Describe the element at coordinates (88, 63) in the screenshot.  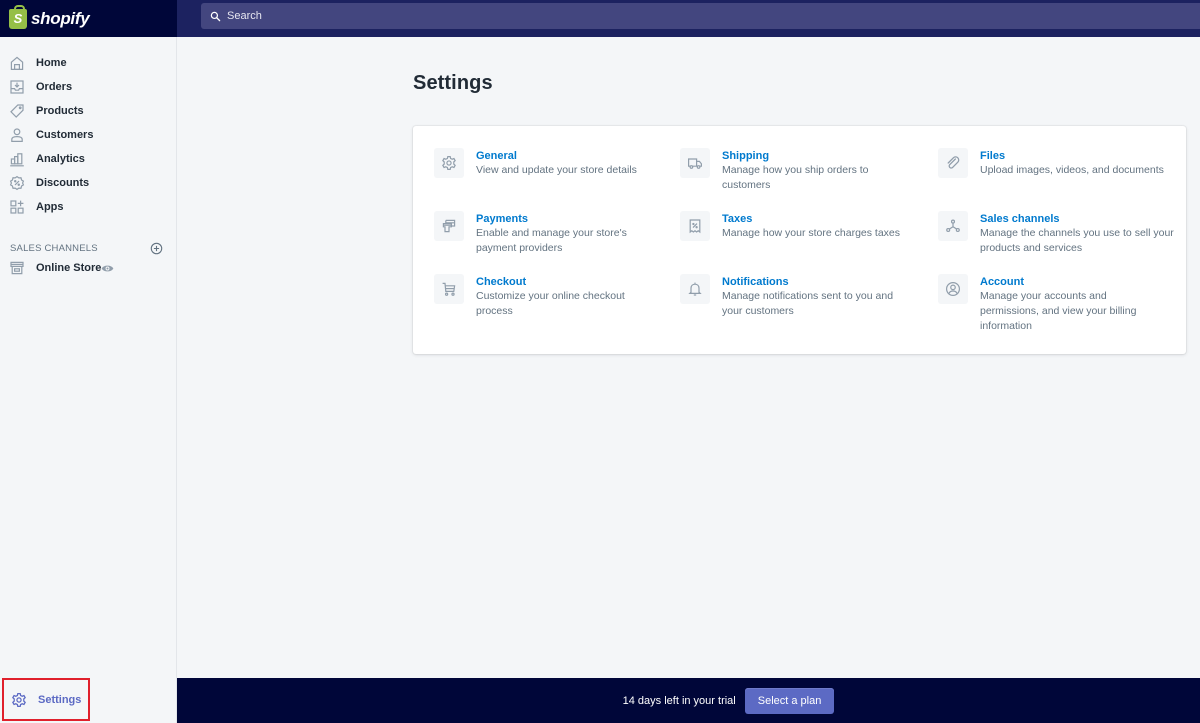
I see `sidebar-item-home: Home` at that location.